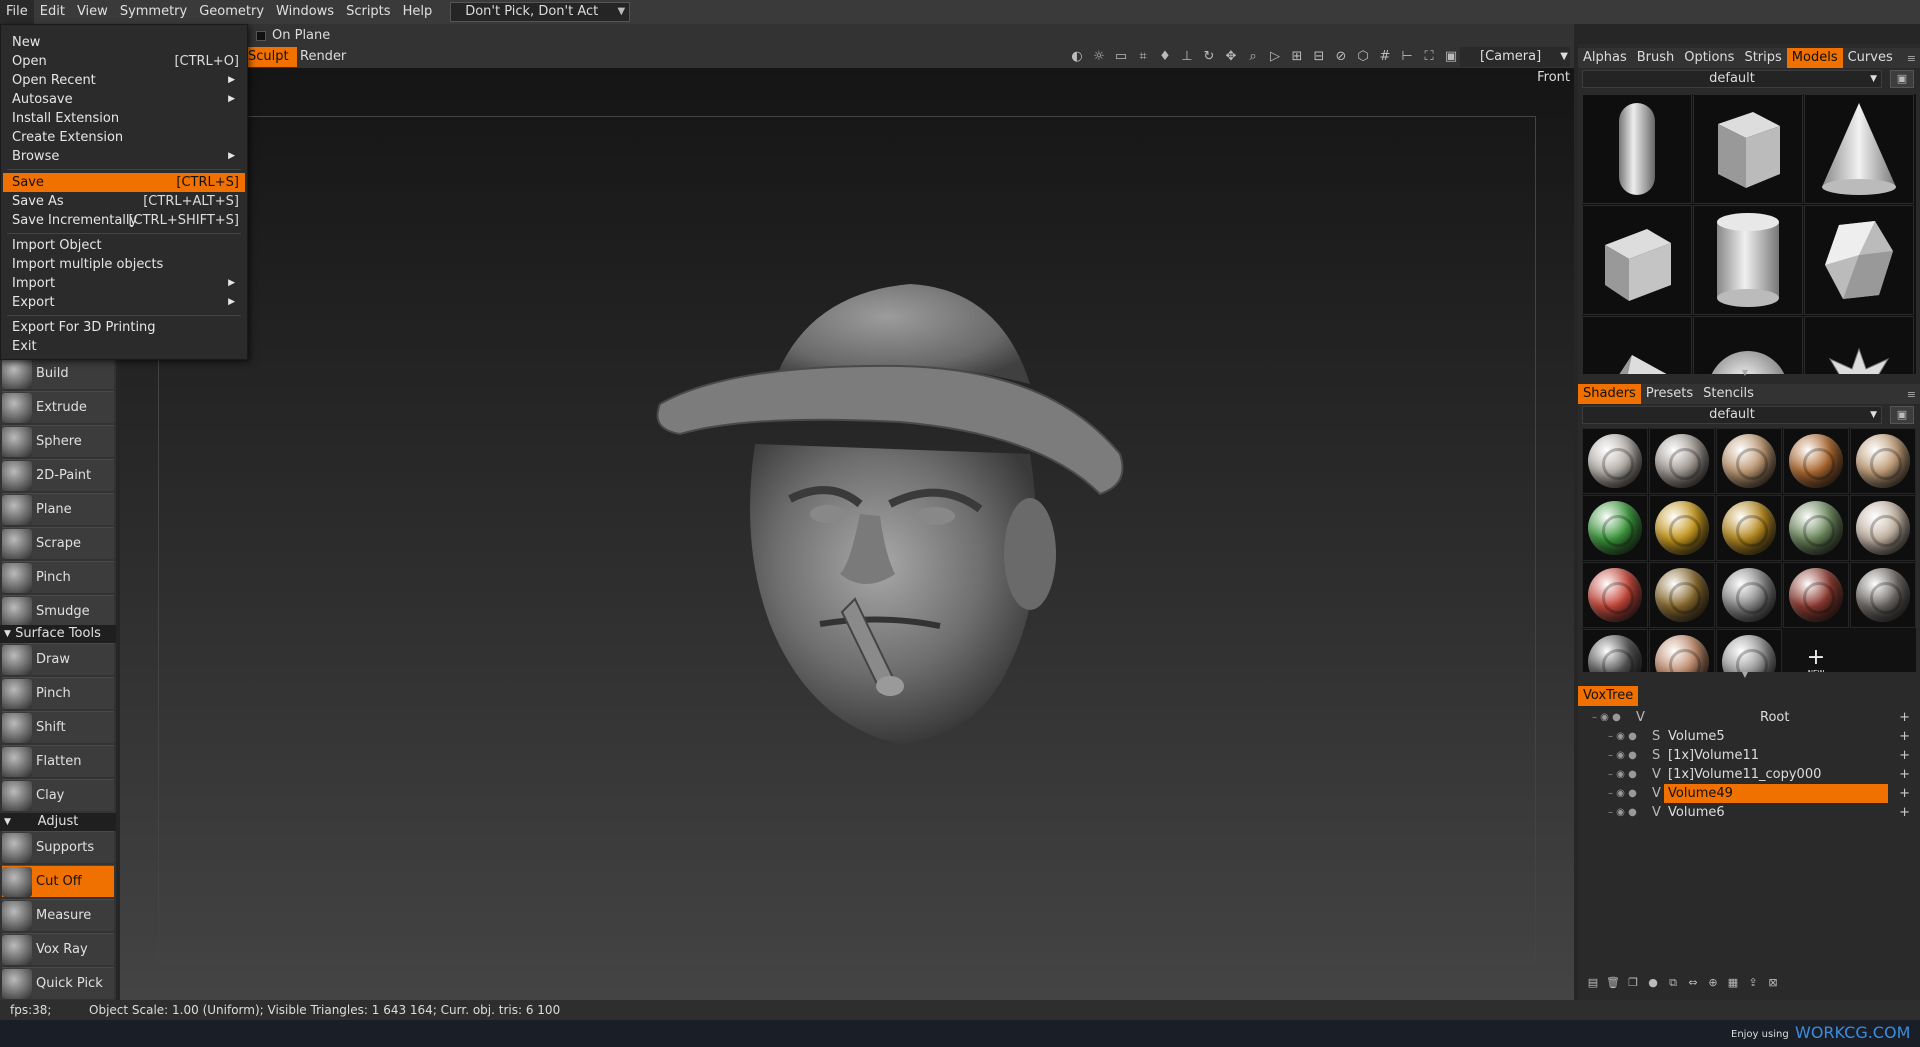  Describe the element at coordinates (124, 99) in the screenshot. I see `menu-item-autosave: Autosave ▶` at that location.